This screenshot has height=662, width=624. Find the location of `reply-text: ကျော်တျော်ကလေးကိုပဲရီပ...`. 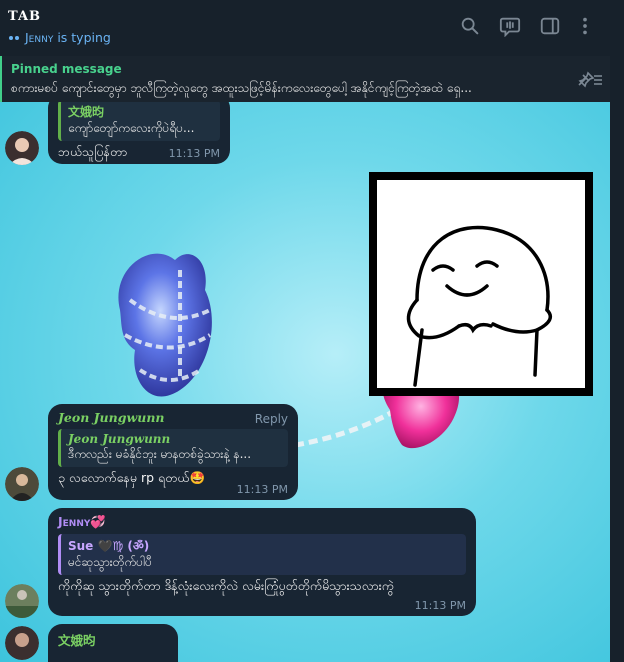

reply-text: ကျော်တျော်ကလေးကိုပဲရီပ... is located at coordinates (131, 128).